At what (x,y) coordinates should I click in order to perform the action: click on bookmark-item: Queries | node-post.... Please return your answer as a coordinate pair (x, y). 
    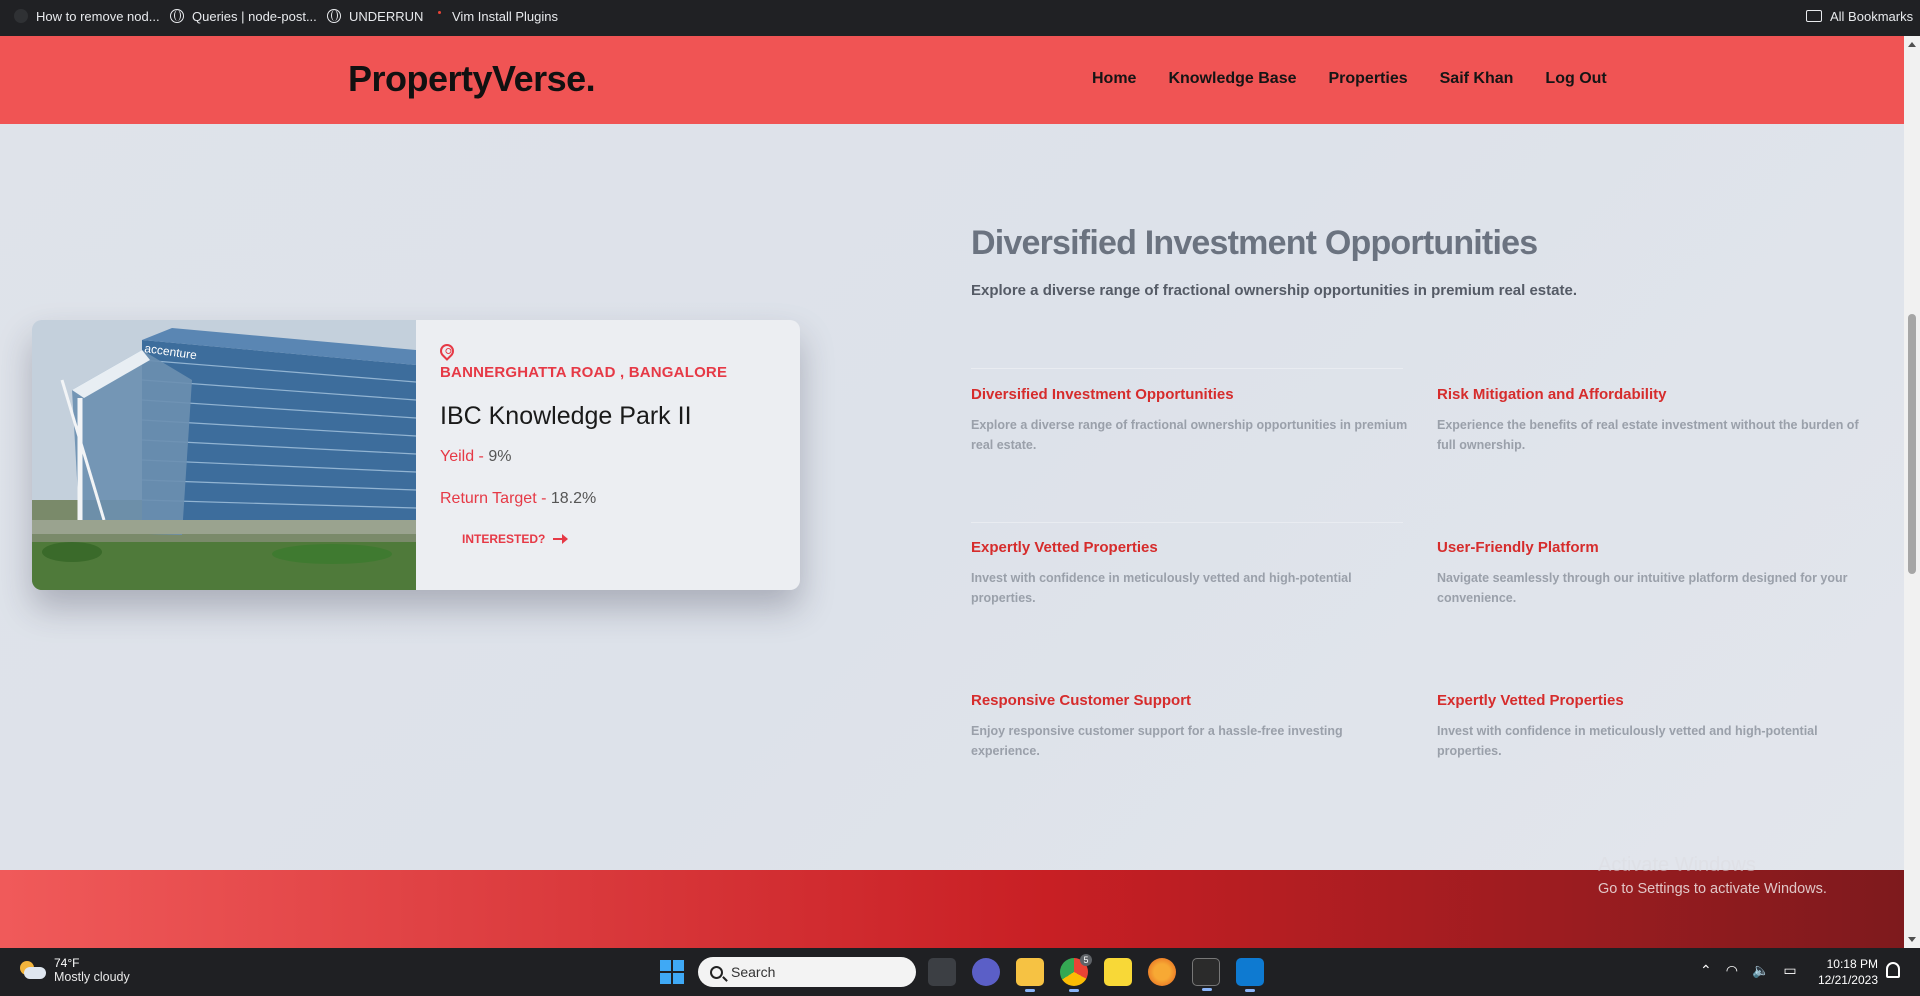
    Looking at the image, I should click on (243, 16).